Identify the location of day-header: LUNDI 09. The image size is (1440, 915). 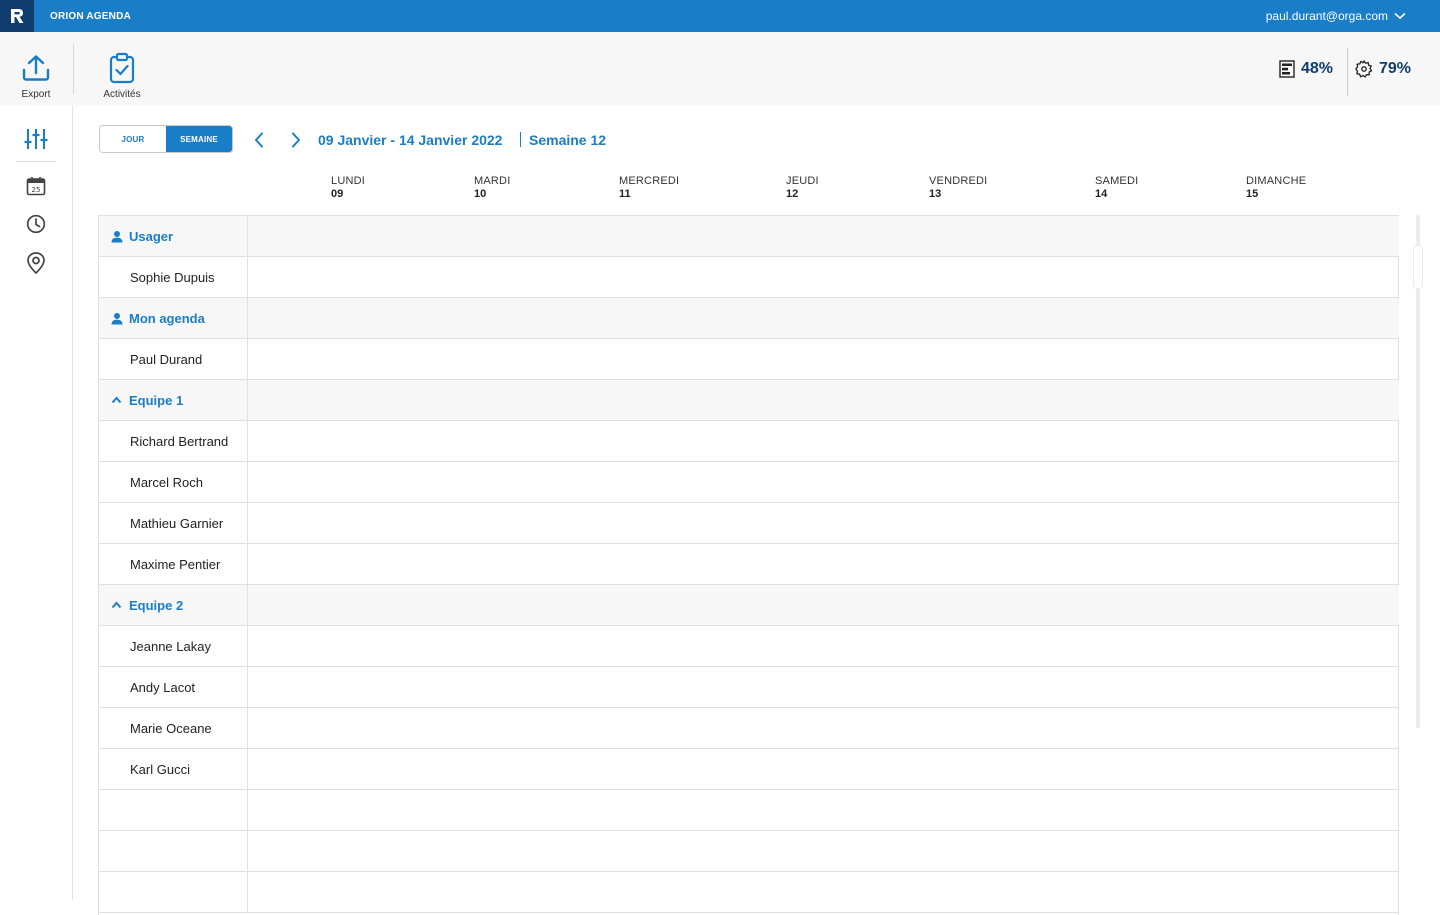
(348, 188).